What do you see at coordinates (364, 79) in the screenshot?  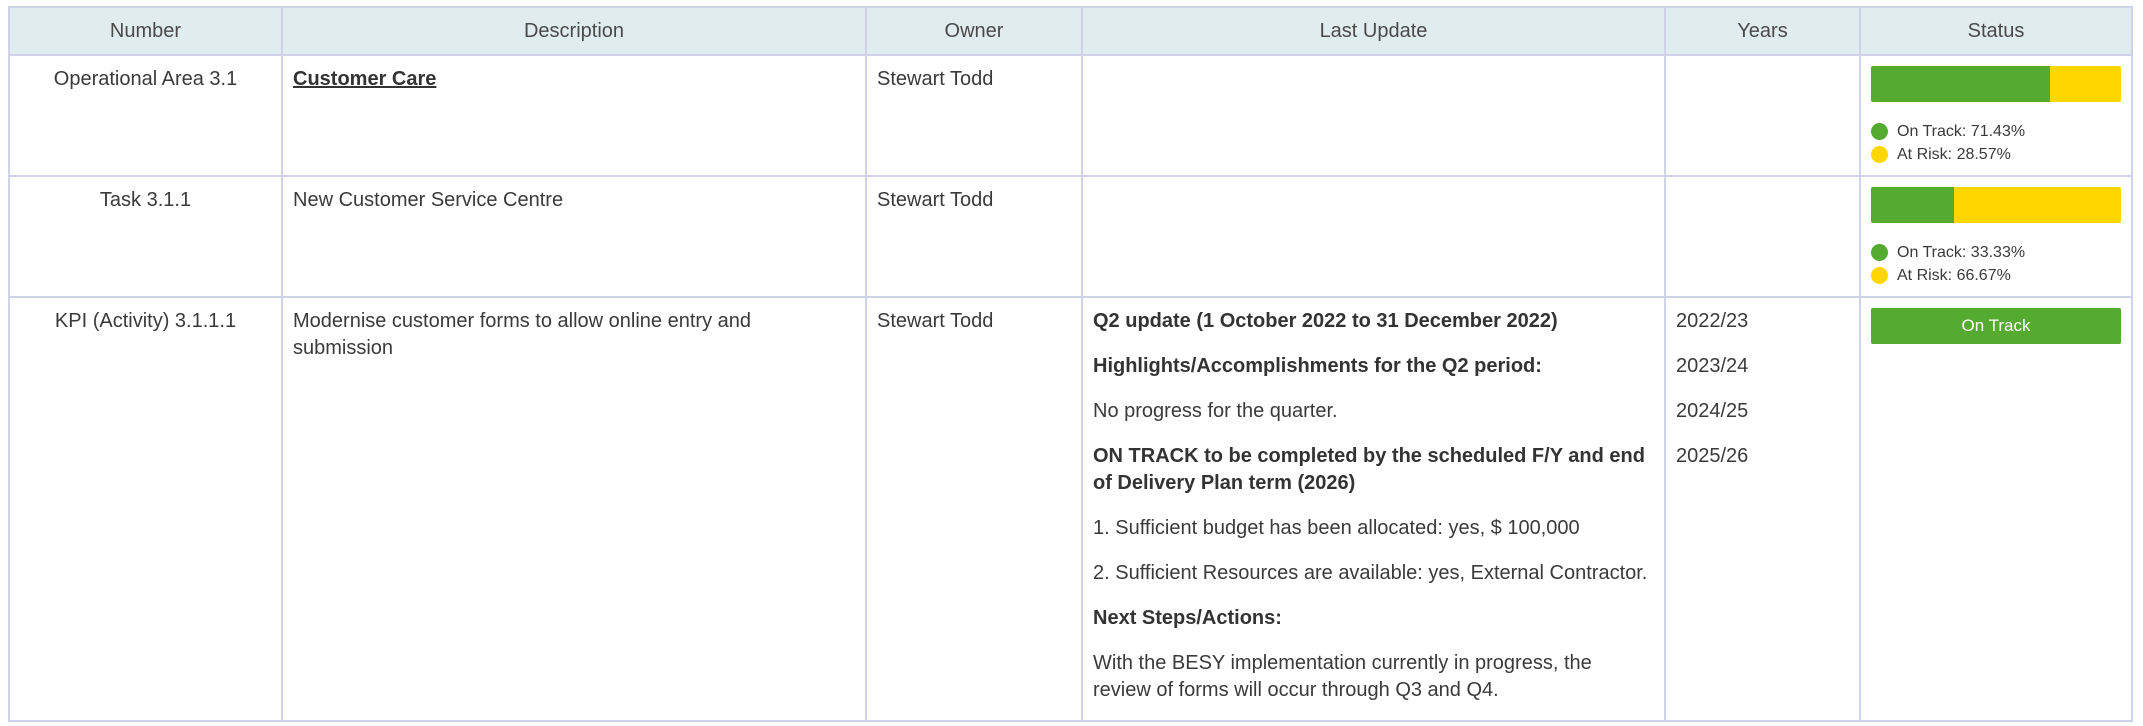 I see `customer-care-link: Customer Care` at bounding box center [364, 79].